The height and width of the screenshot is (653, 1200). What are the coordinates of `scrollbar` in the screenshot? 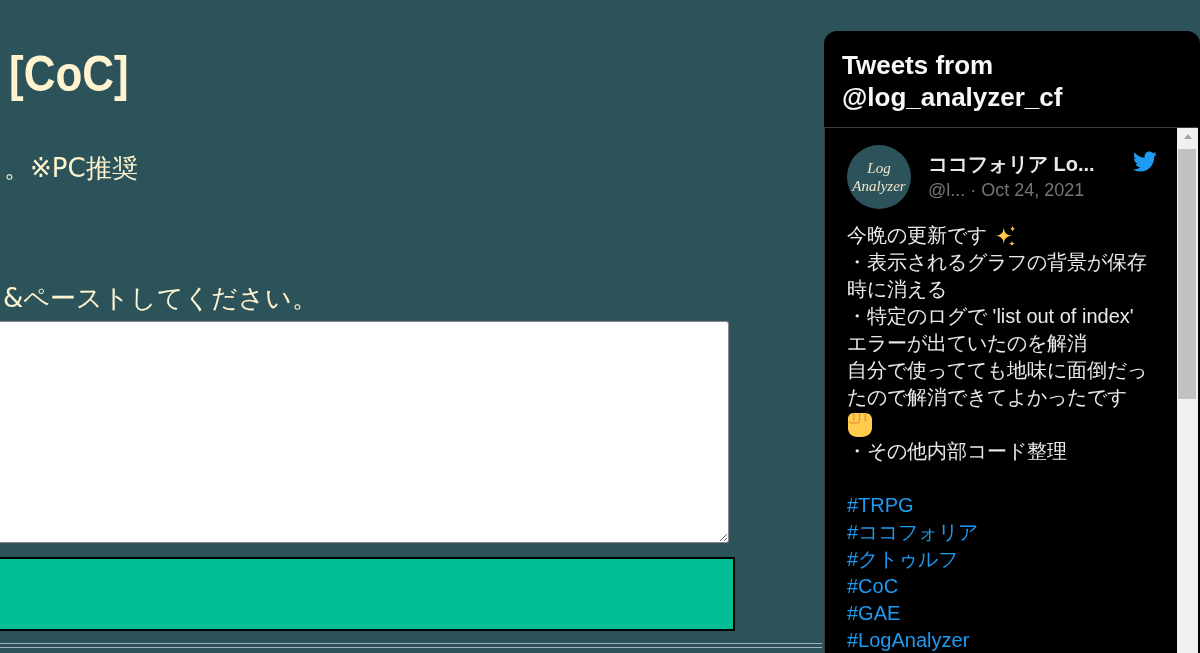 It's located at (1187, 390).